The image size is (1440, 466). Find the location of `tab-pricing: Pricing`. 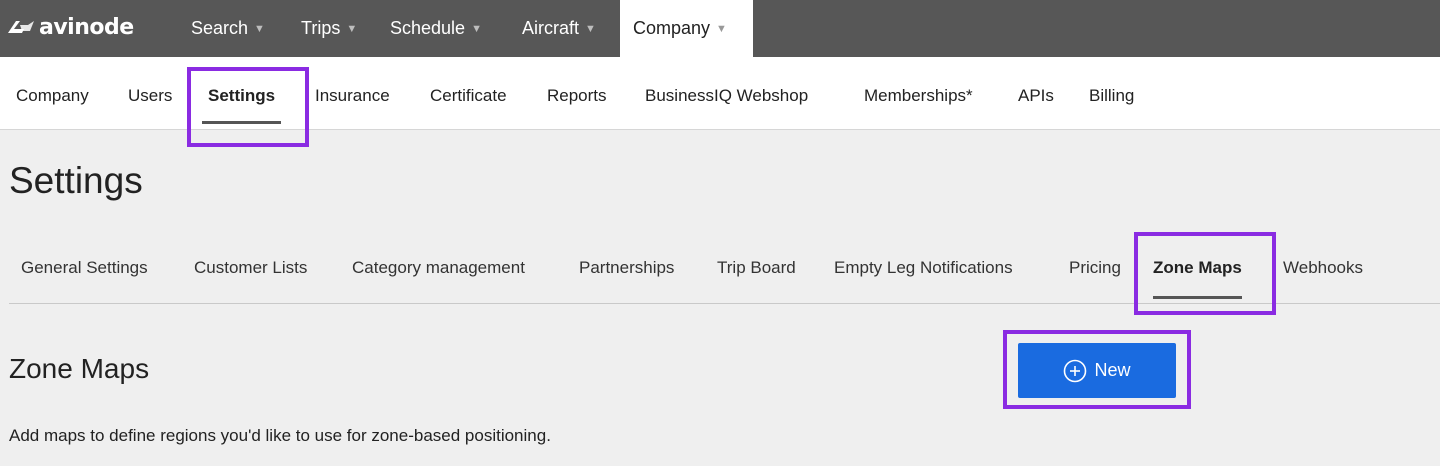

tab-pricing: Pricing is located at coordinates (1095, 268).